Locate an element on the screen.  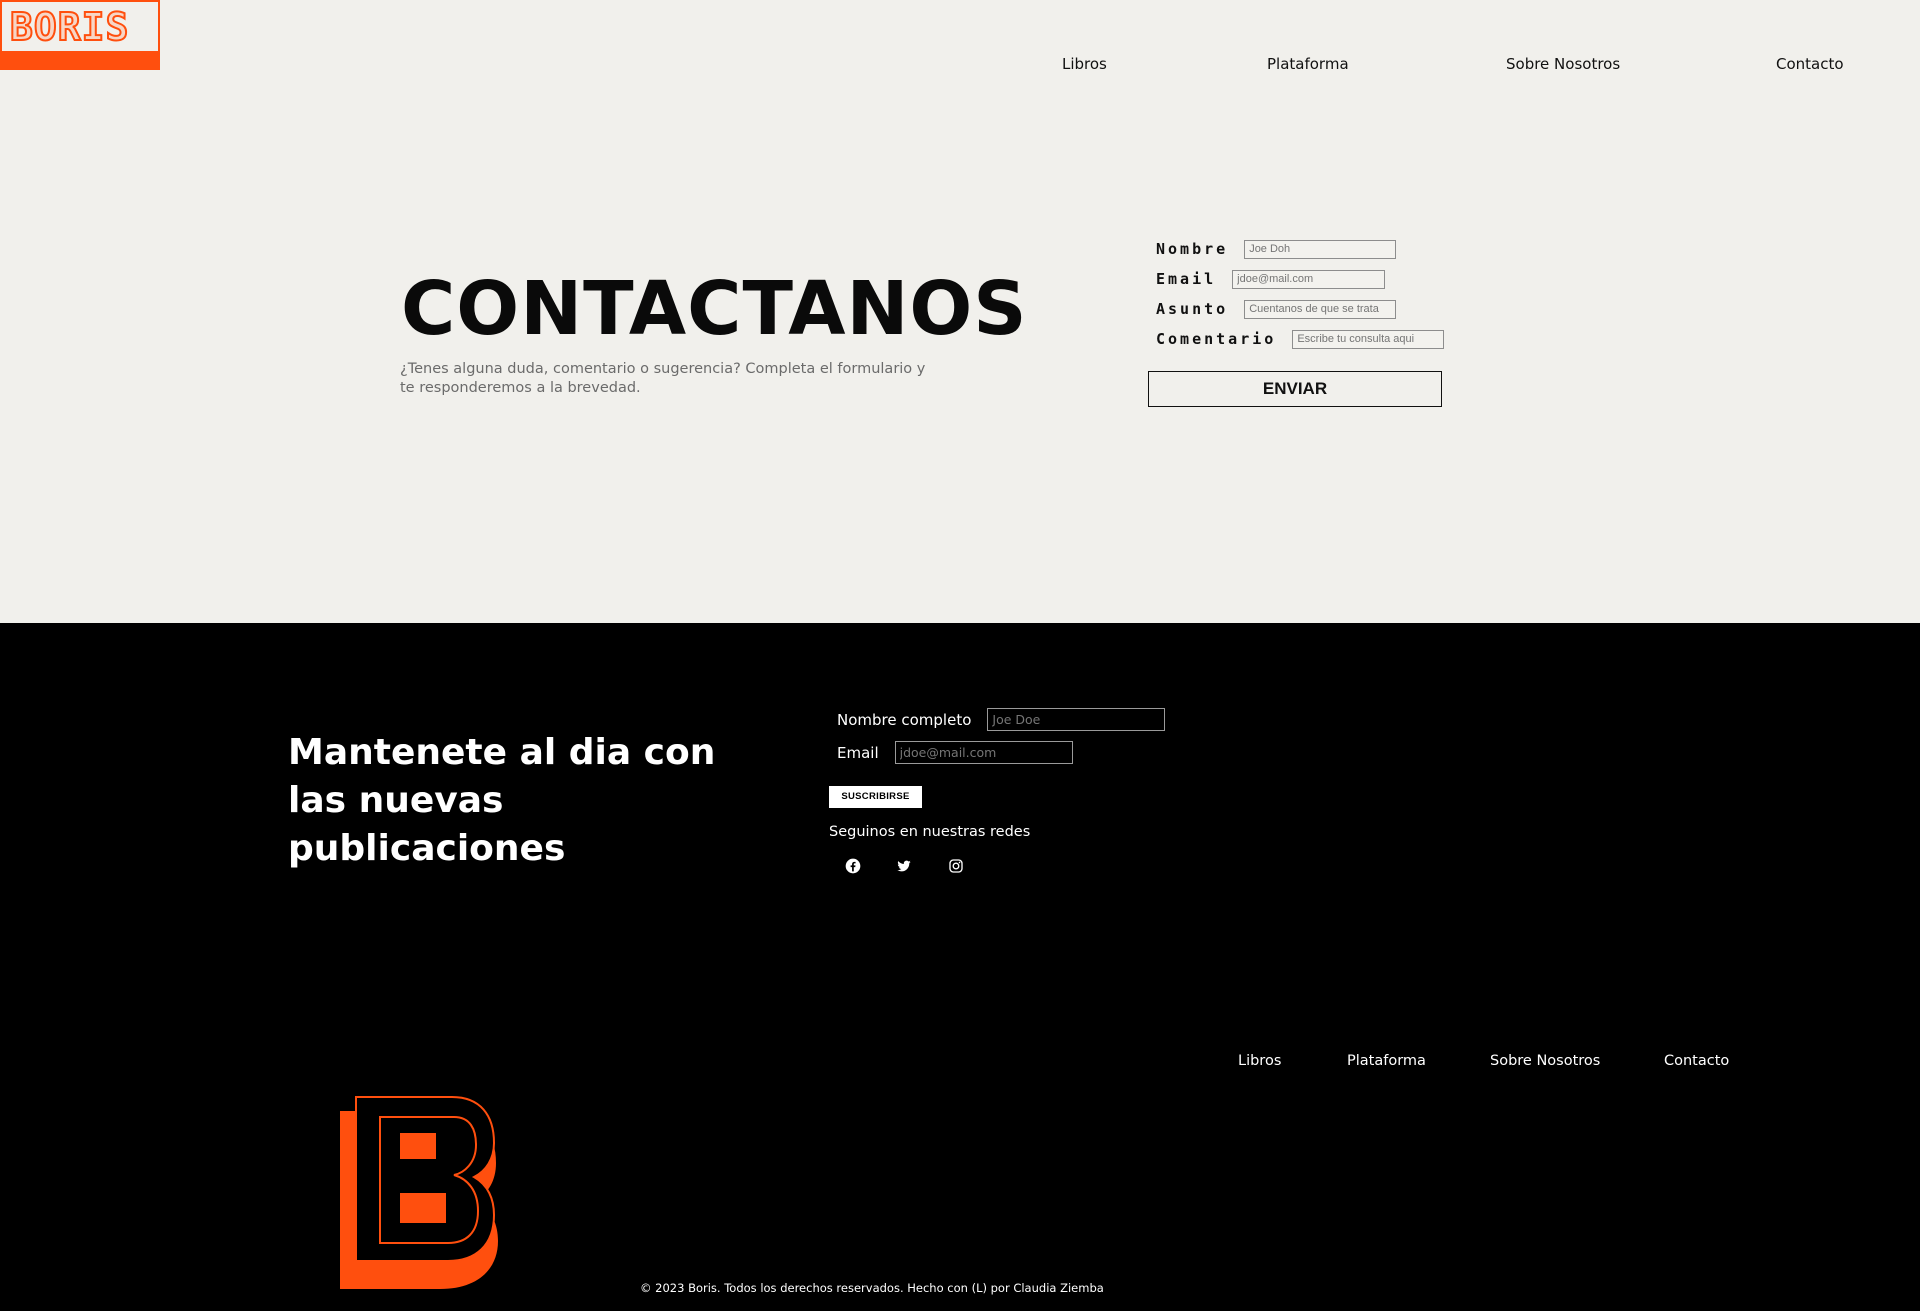
instagram-icon is located at coordinates (956, 866).